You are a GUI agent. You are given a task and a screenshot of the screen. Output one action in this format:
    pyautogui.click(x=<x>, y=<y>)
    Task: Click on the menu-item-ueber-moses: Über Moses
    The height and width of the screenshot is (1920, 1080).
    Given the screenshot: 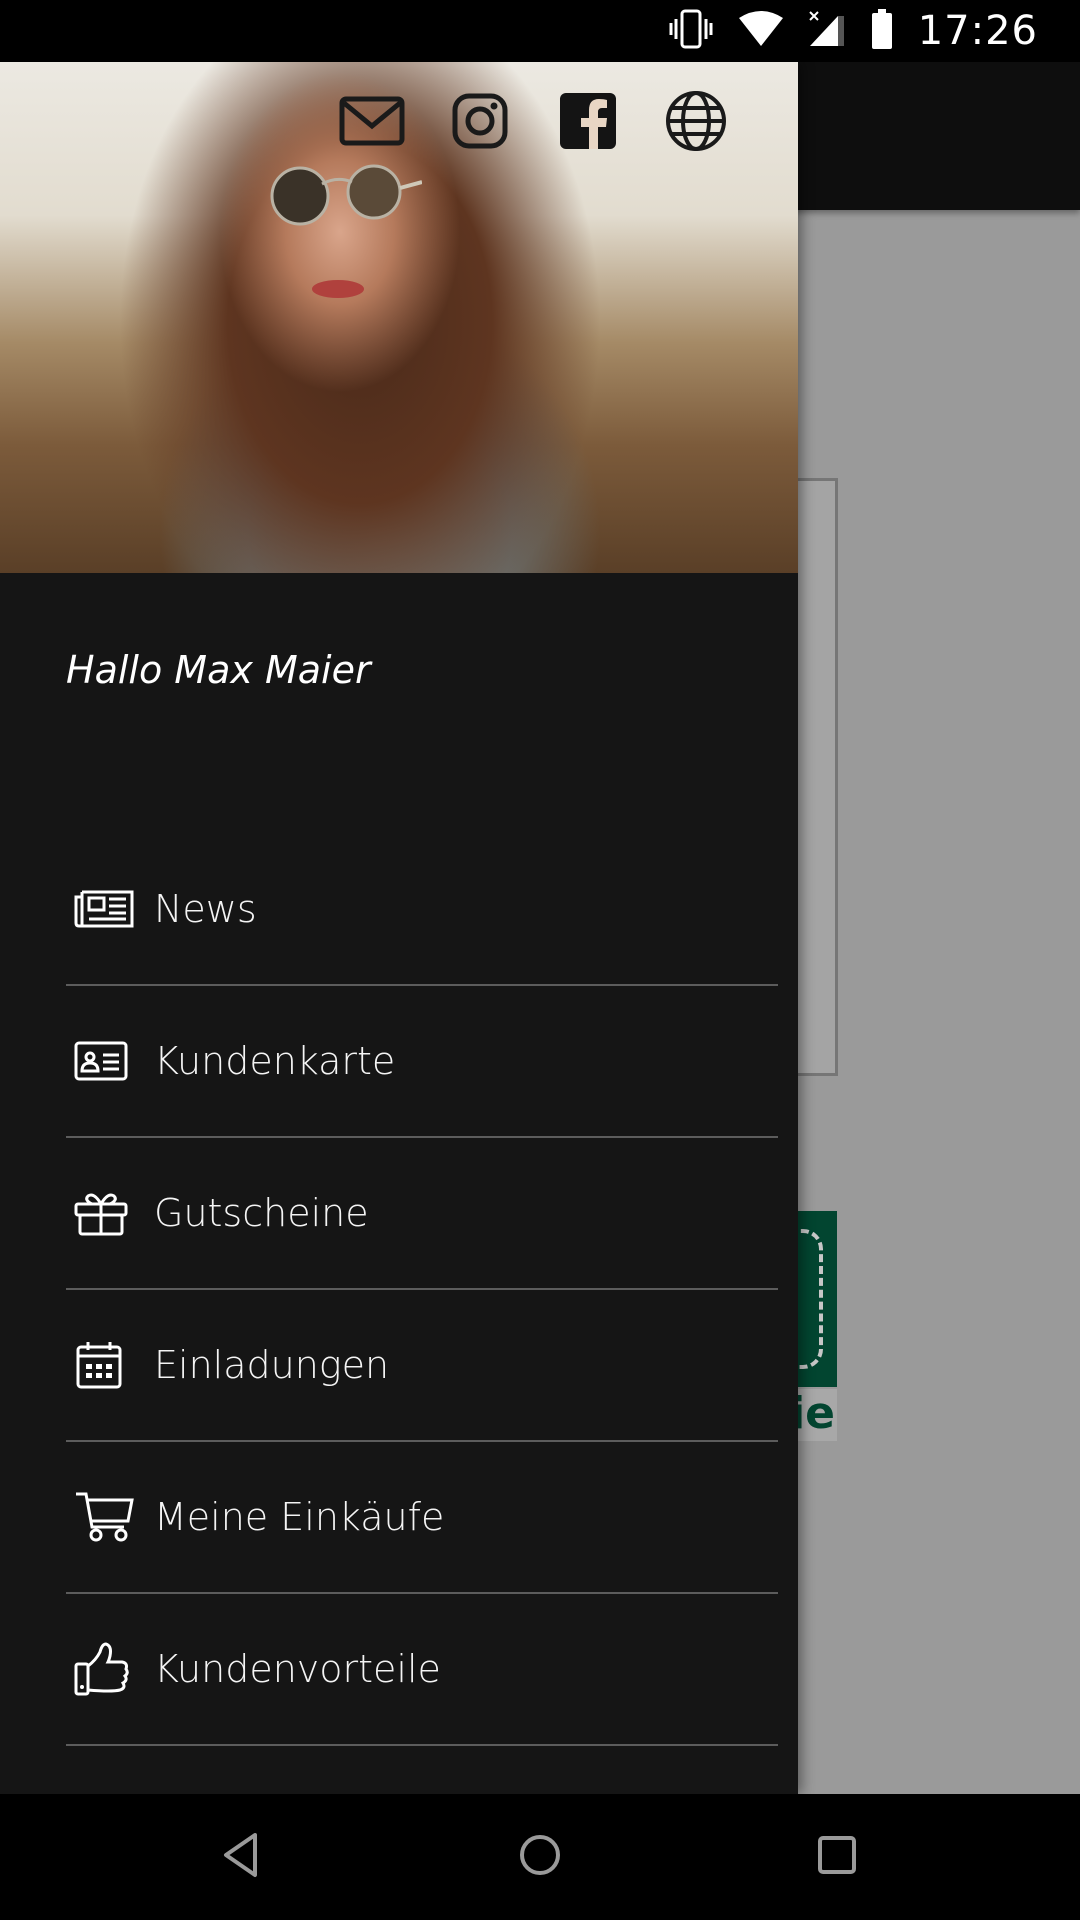 What is the action you would take?
    pyautogui.click(x=422, y=1770)
    